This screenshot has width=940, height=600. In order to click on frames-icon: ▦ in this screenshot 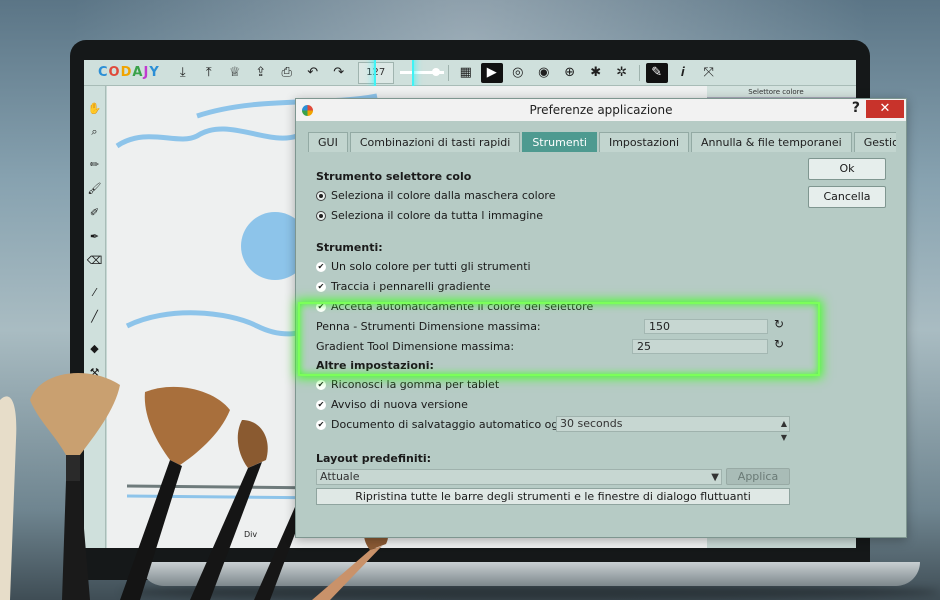, I will do `click(466, 73)`.